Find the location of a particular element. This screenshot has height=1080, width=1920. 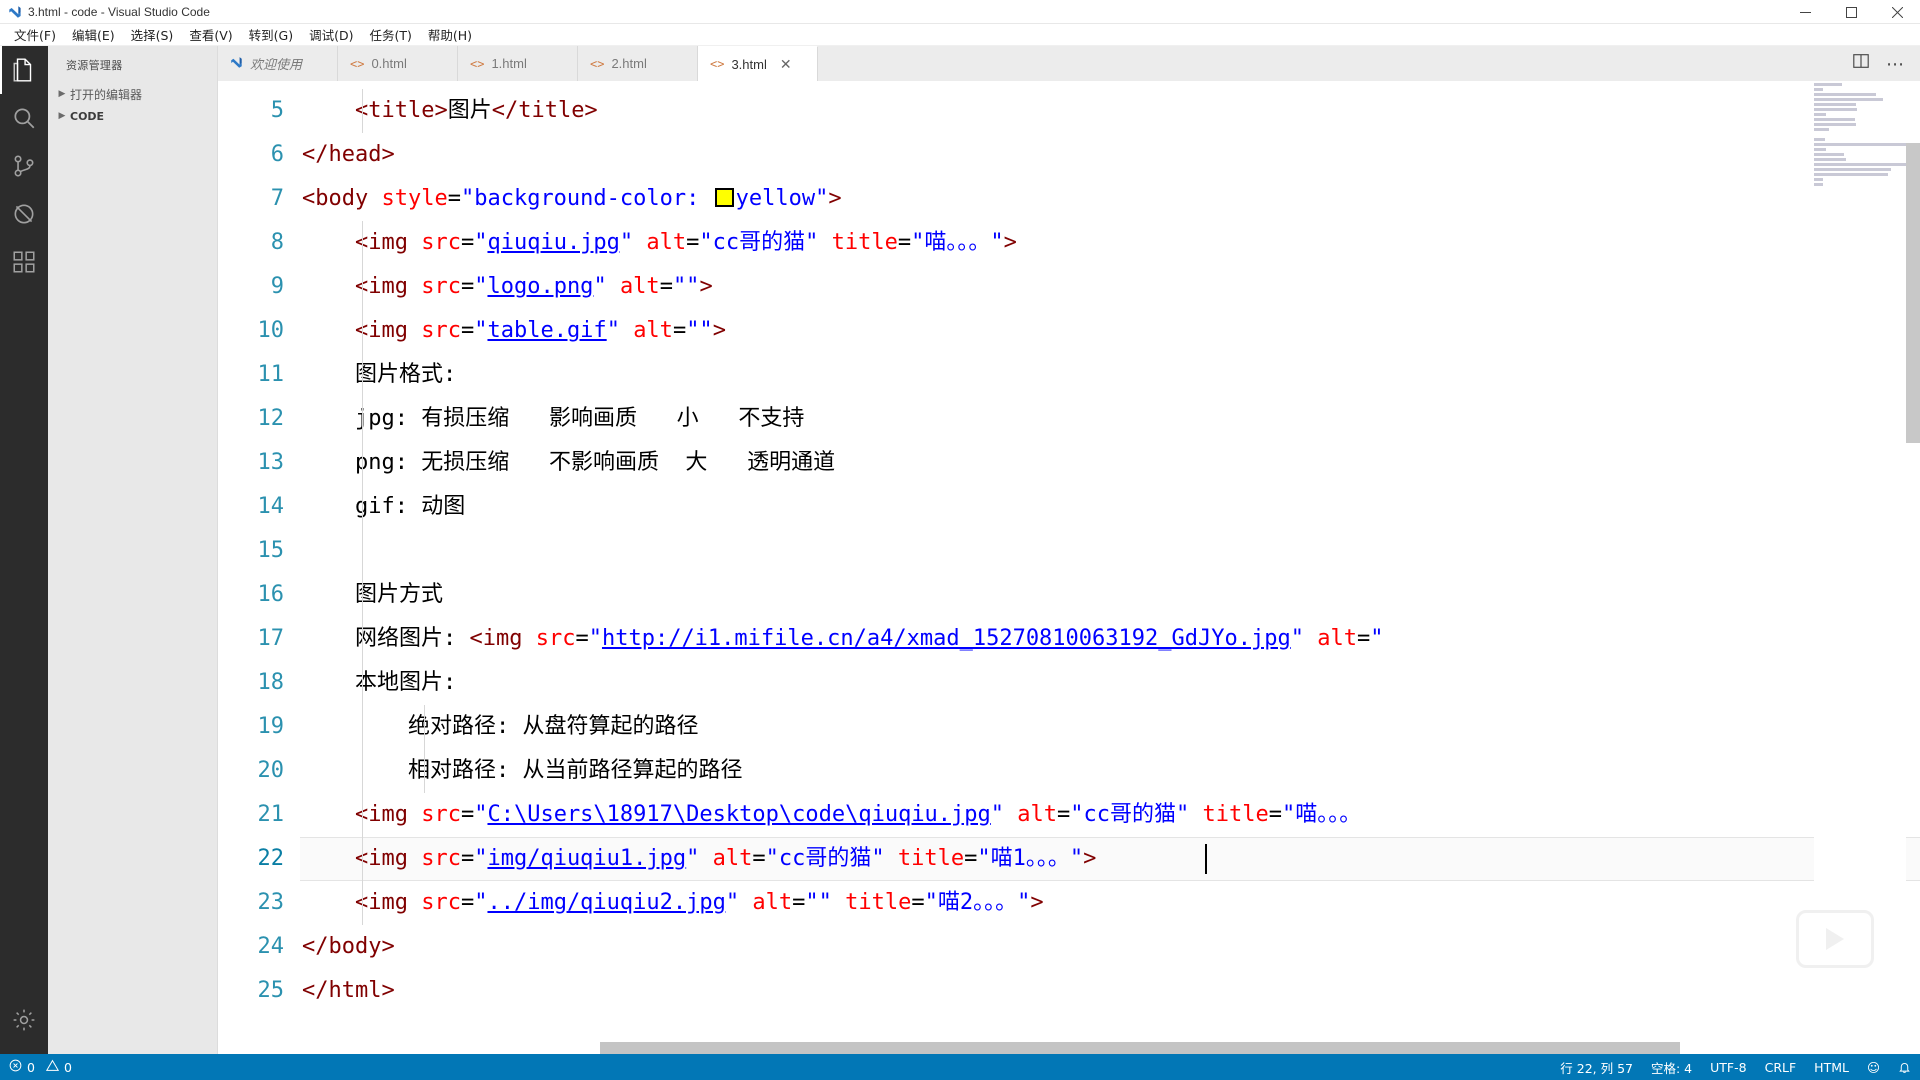

line-number: 22 is located at coordinates (271, 858).